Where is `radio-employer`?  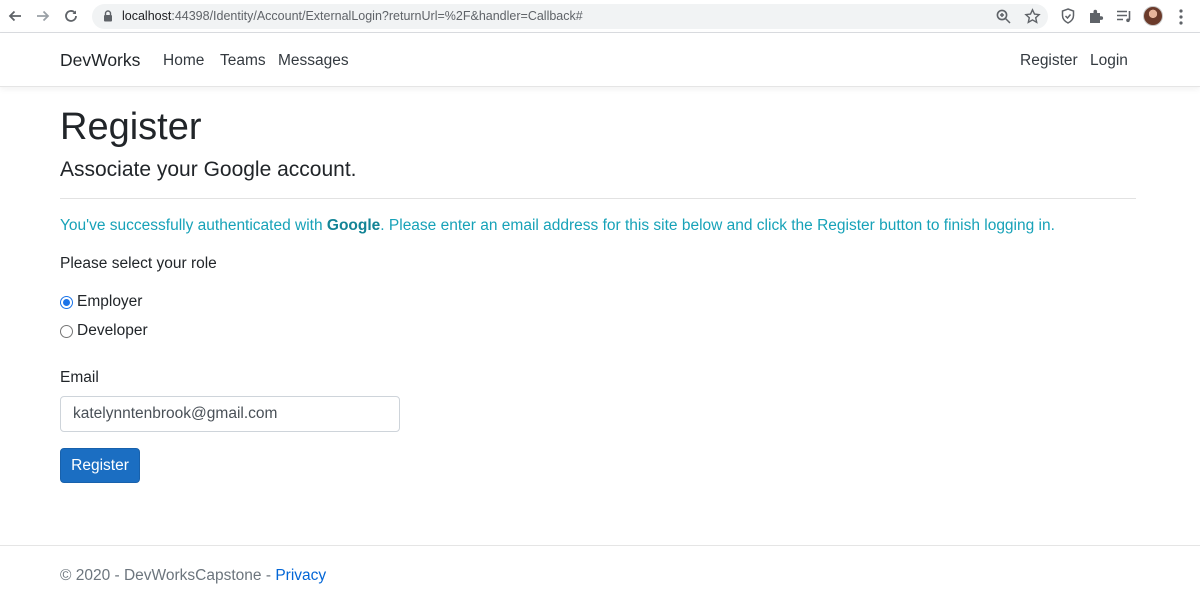 radio-employer is located at coordinates (66, 302).